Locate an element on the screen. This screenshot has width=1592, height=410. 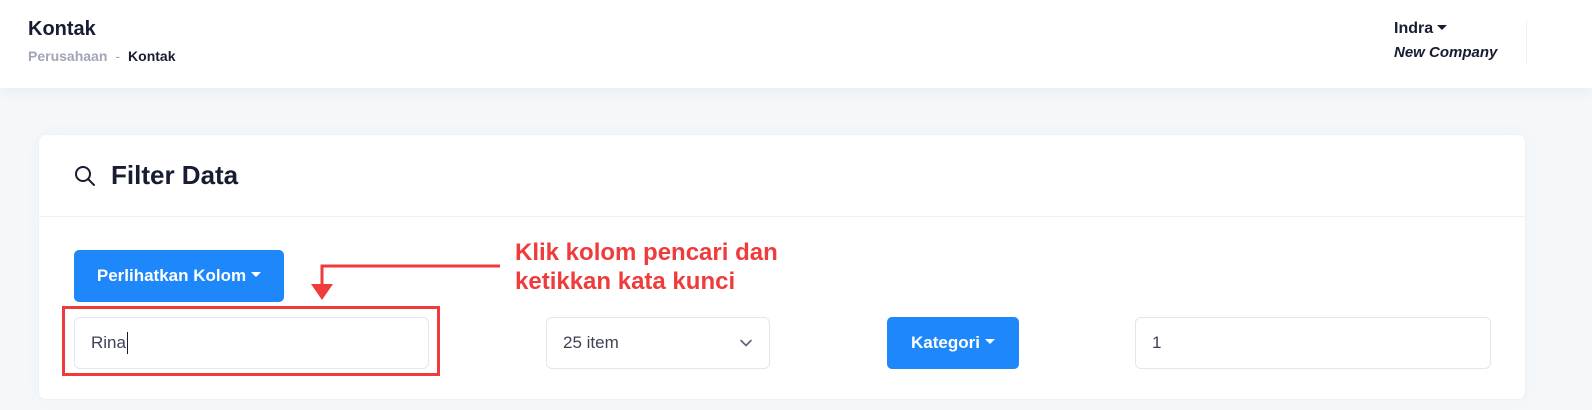
breadcrumb-current: Kontak is located at coordinates (152, 56).